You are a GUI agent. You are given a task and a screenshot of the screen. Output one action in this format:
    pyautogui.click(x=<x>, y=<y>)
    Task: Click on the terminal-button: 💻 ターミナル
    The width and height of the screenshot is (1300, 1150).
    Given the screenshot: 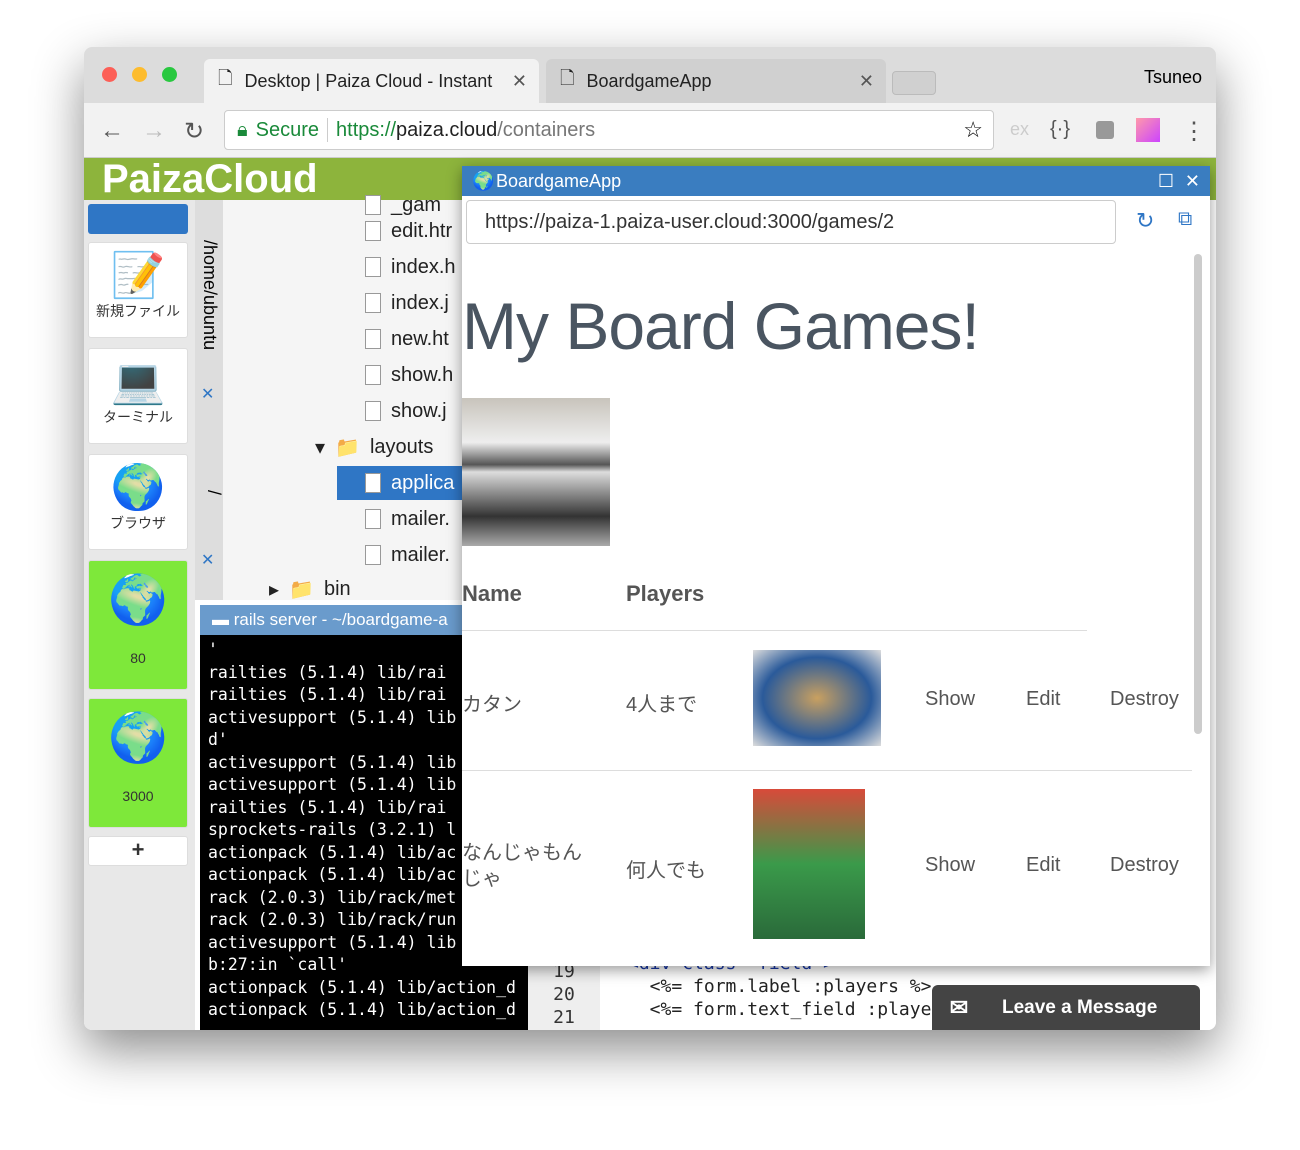 What is the action you would take?
    pyautogui.click(x=138, y=396)
    